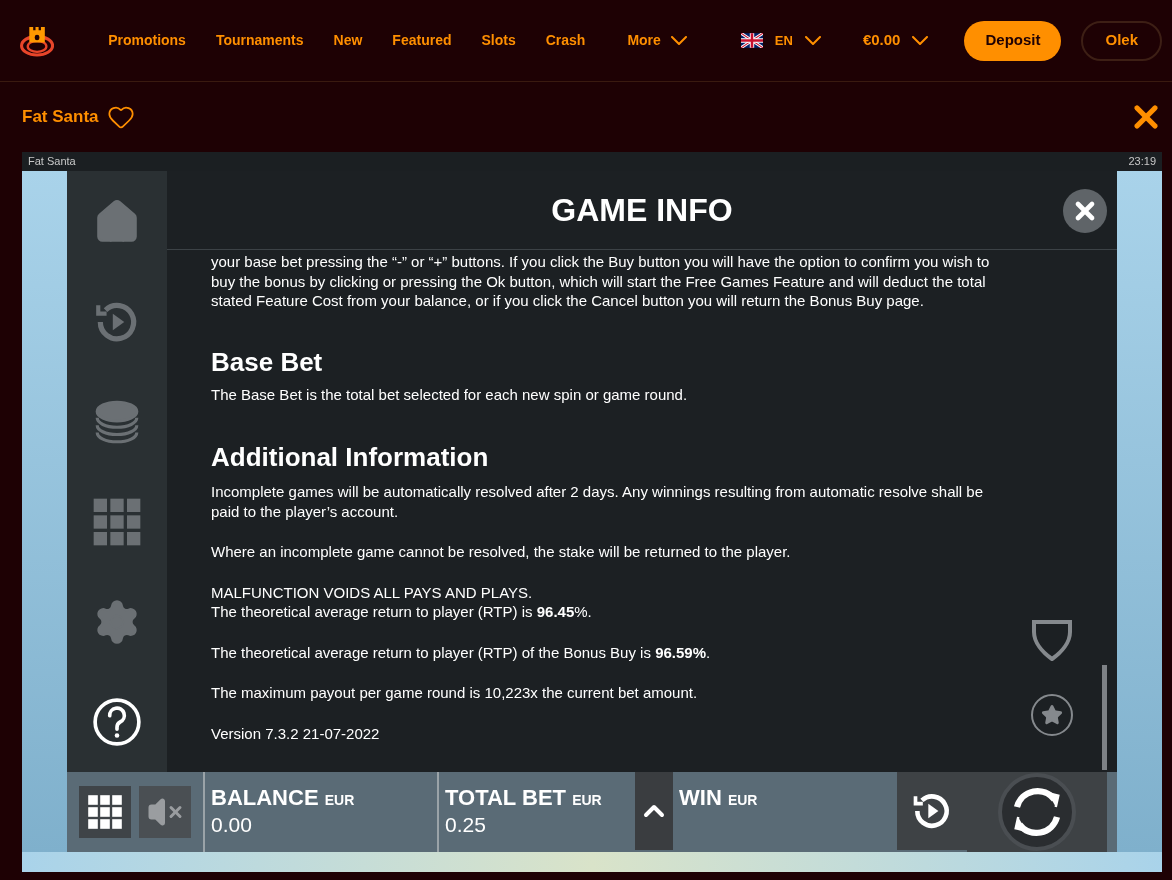 The image size is (1172, 880). What do you see at coordinates (751, 40) in the screenshot?
I see `flag-icon` at bounding box center [751, 40].